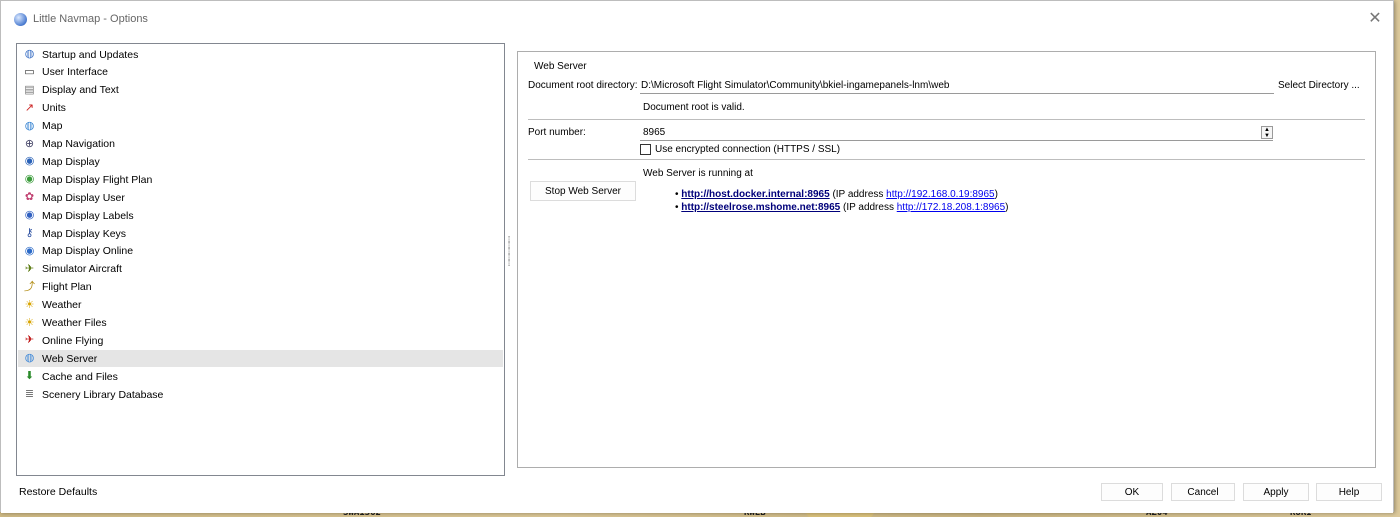 The image size is (1400, 517). What do you see at coordinates (1203, 492) in the screenshot?
I see `cancel-button: Cancel` at bounding box center [1203, 492].